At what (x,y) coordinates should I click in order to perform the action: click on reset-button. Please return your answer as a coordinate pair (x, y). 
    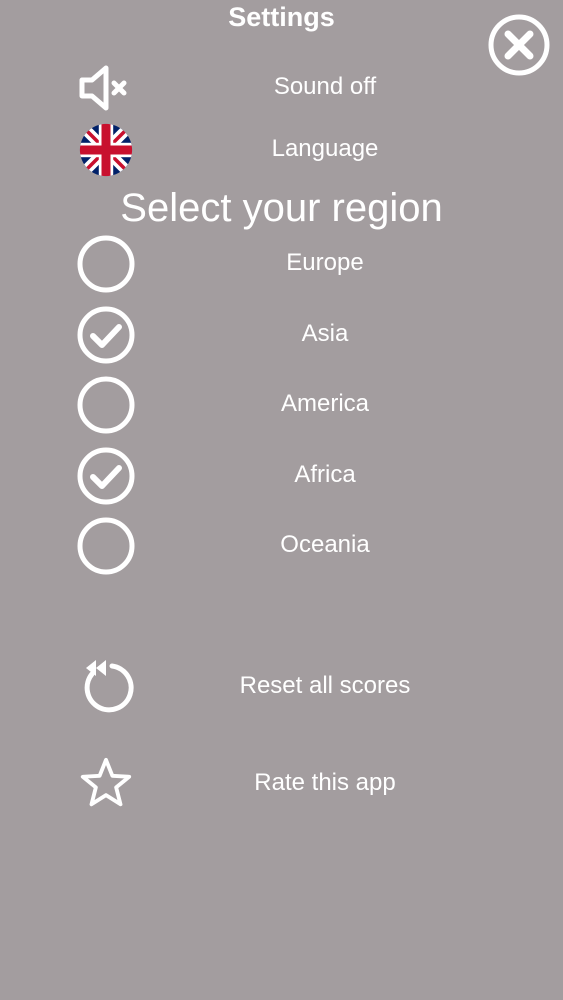
    Looking at the image, I should click on (106, 686).